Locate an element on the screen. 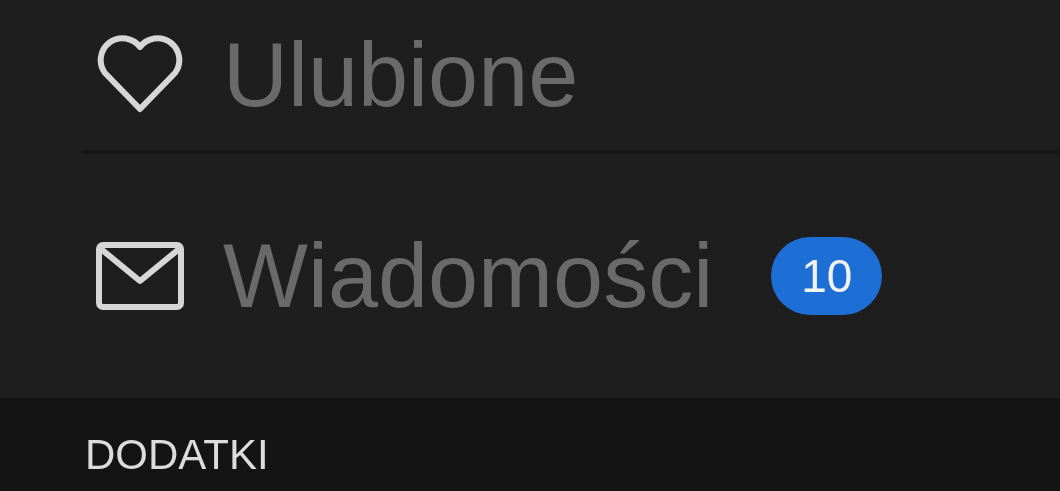 Image resolution: width=1060 pixels, height=491 pixels. menu-item-label: Ulubione is located at coordinates (401, 75).